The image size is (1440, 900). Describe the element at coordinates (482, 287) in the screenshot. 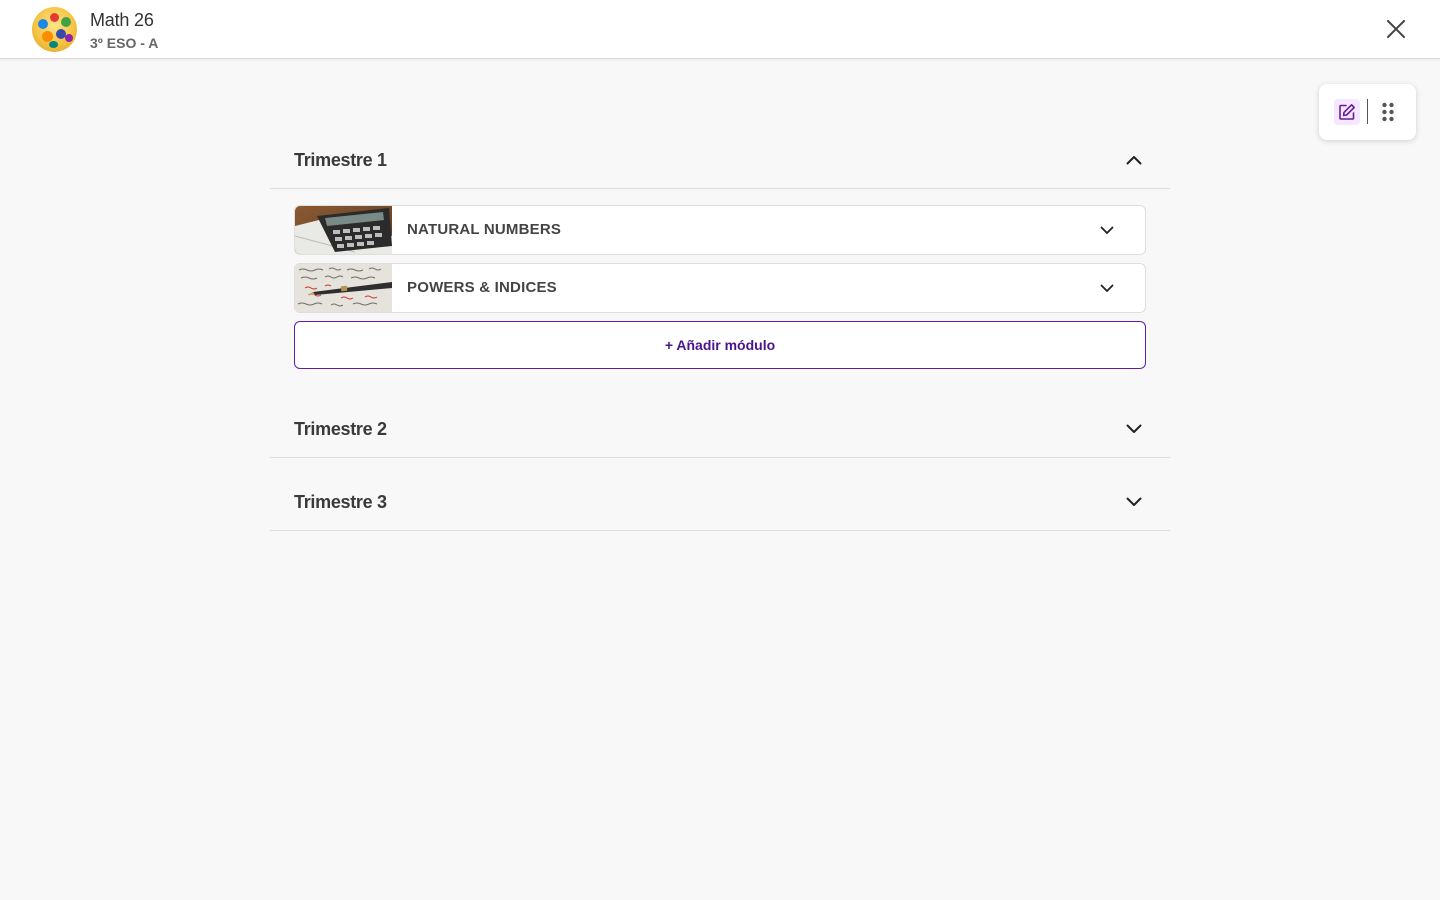

I see `module-title: POWERS & INDICES` at that location.